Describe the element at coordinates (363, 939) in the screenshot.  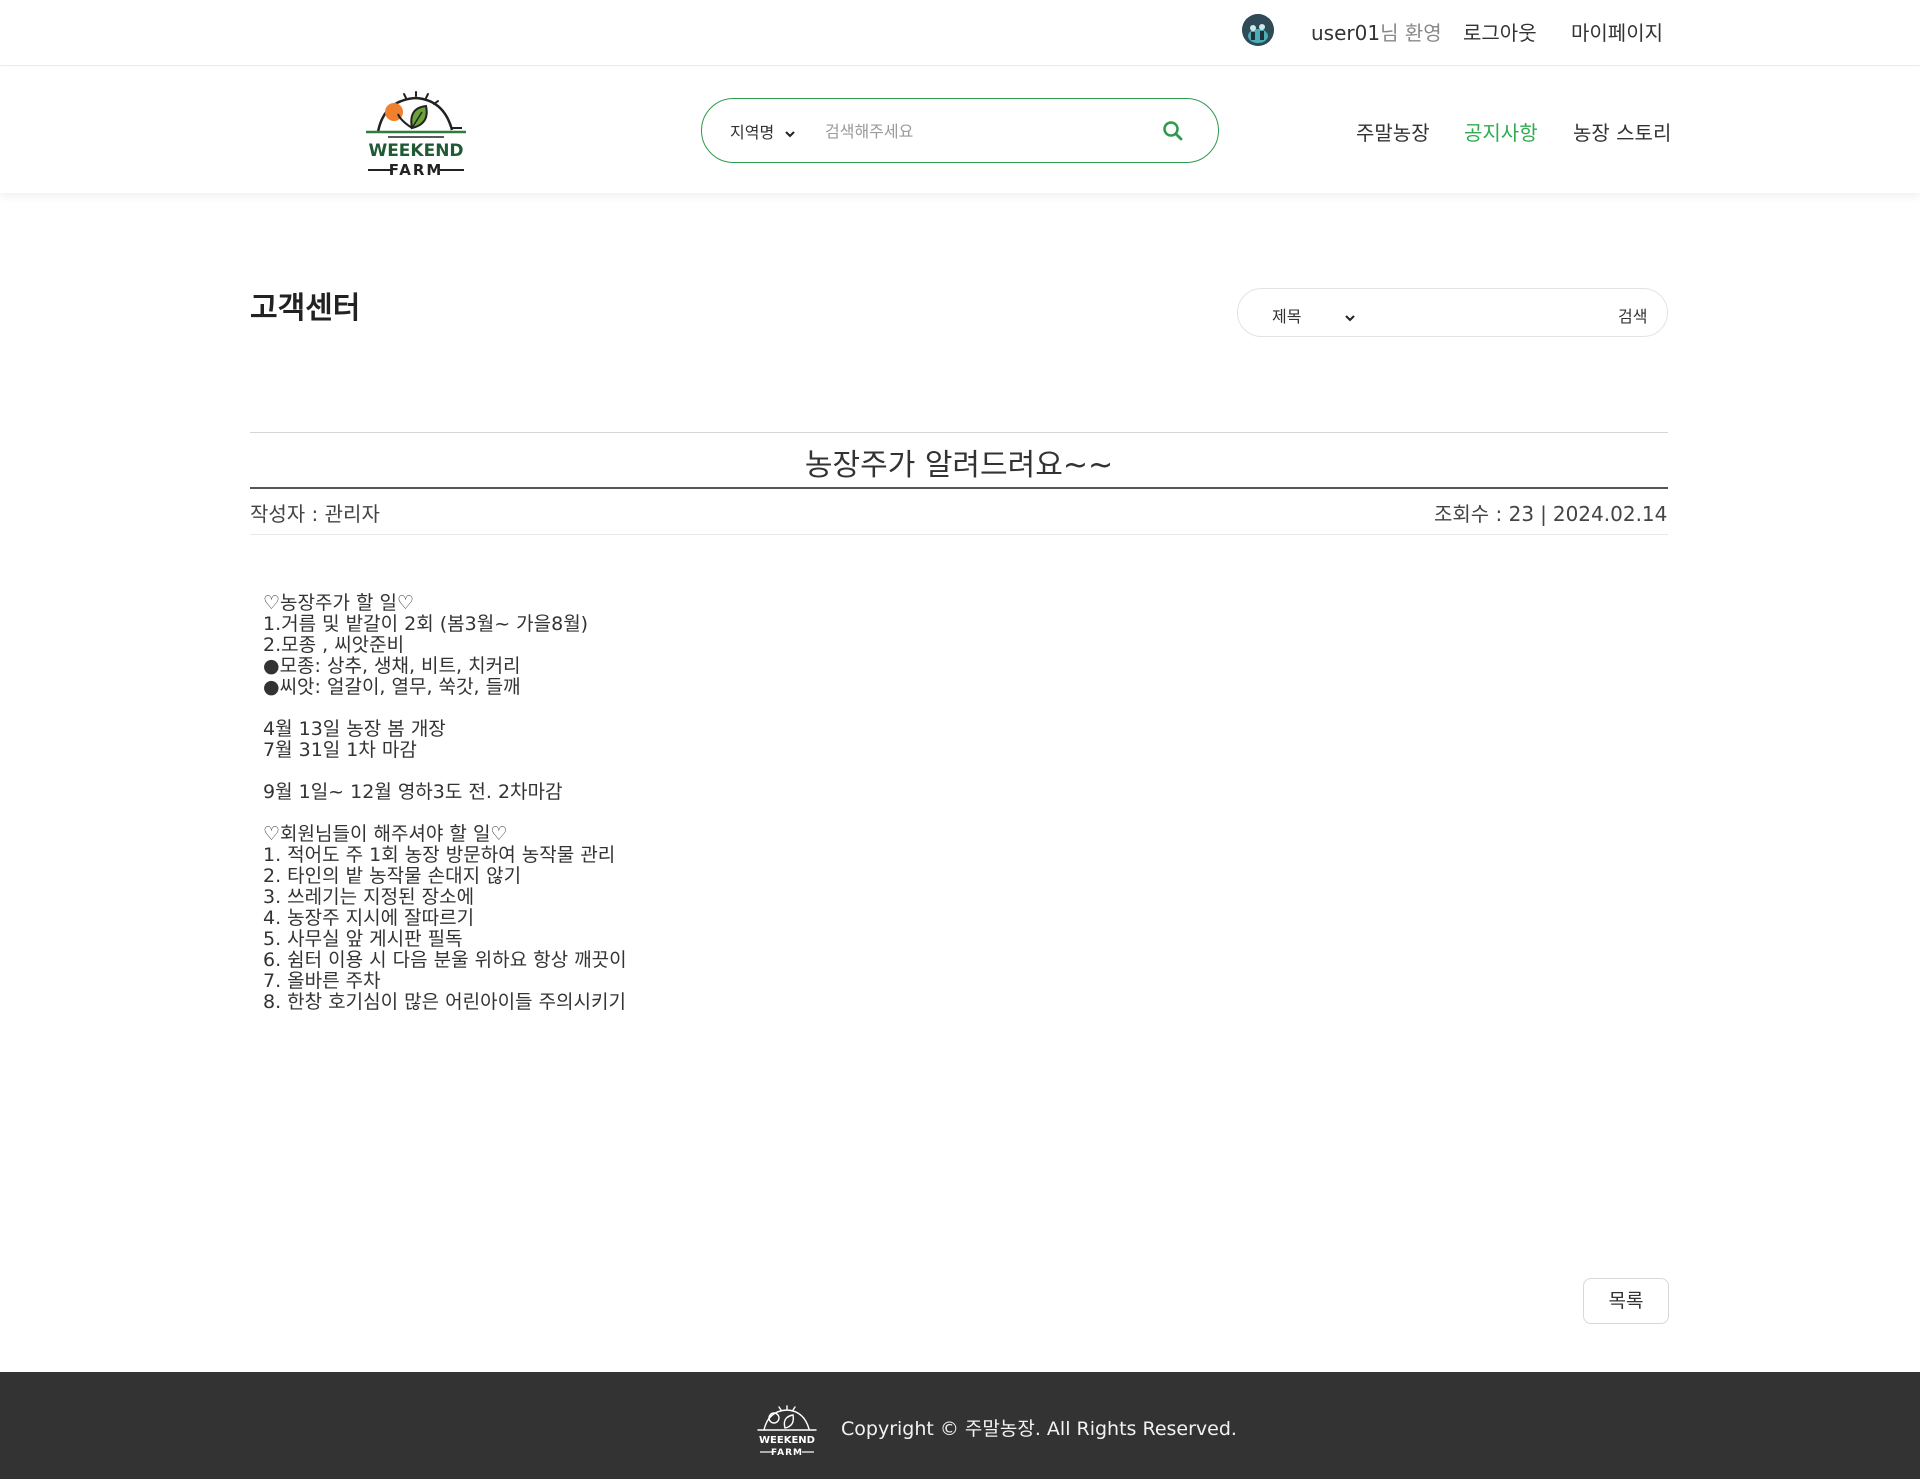
I see `body-line: 5. 사무실 앞 게시판 필독` at that location.